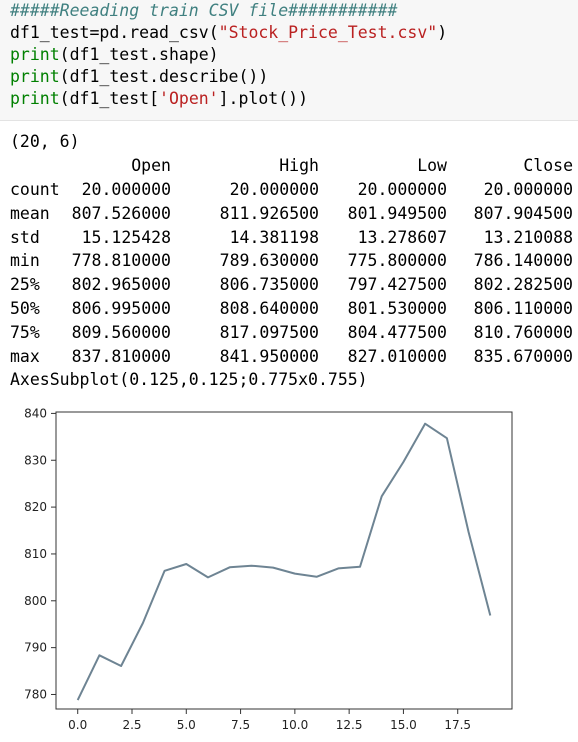  I want to click on stats-cell: 837.810000, so click(121, 356).